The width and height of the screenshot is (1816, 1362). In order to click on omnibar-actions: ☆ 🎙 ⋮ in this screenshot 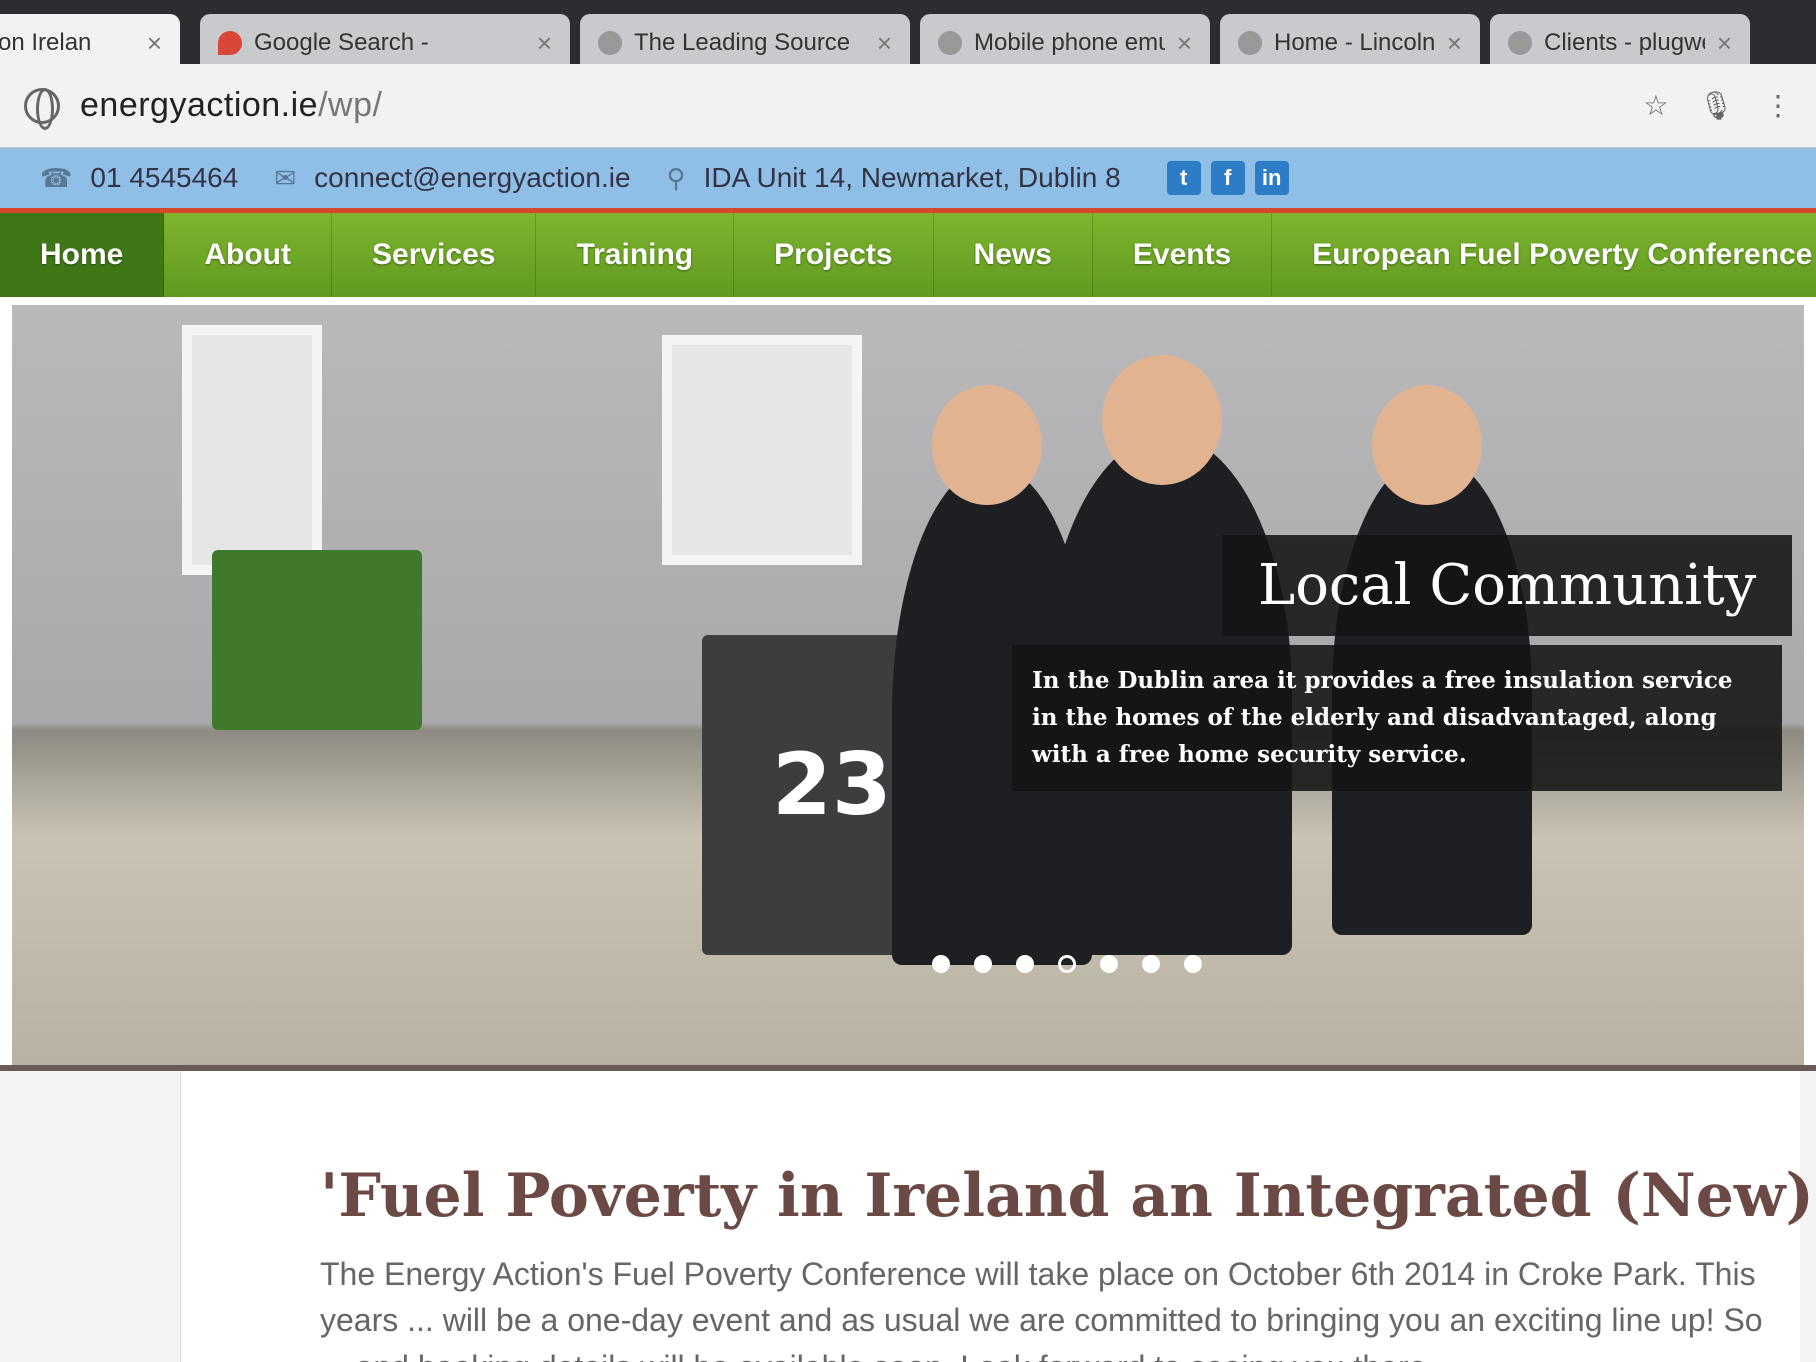, I will do `click(1717, 105)`.